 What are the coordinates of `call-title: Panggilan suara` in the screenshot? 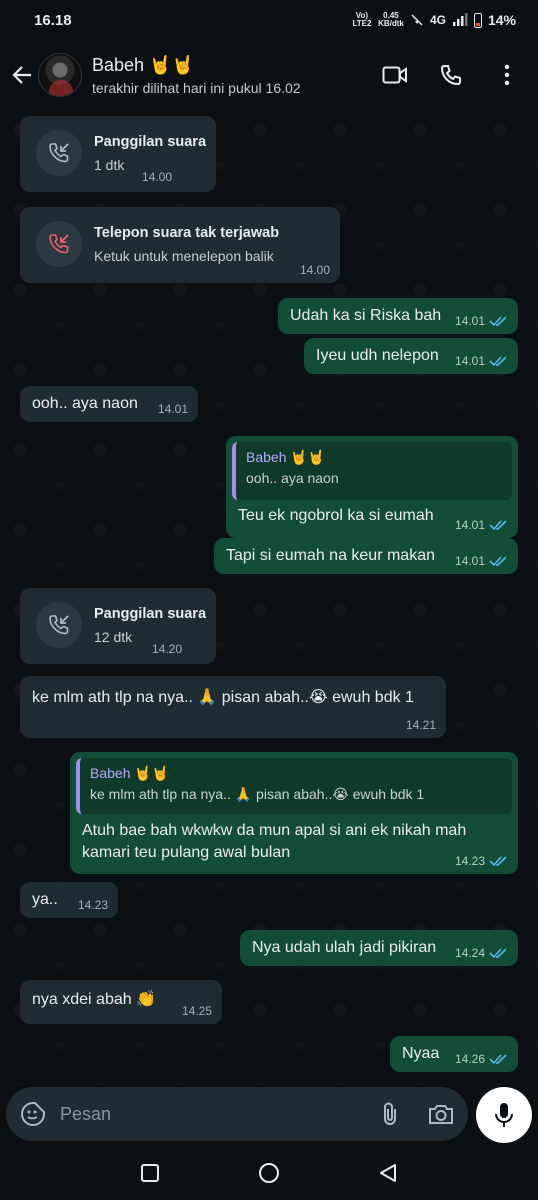 It's located at (150, 614).